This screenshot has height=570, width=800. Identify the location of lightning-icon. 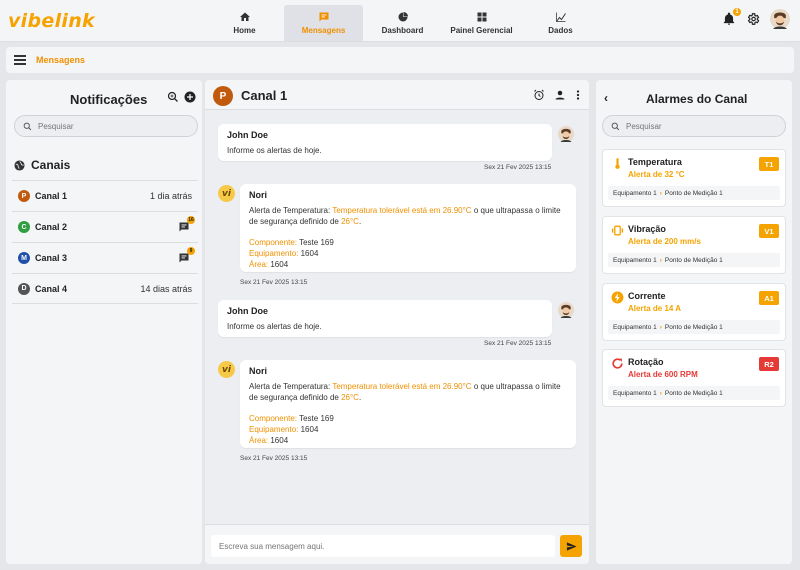
(617, 297).